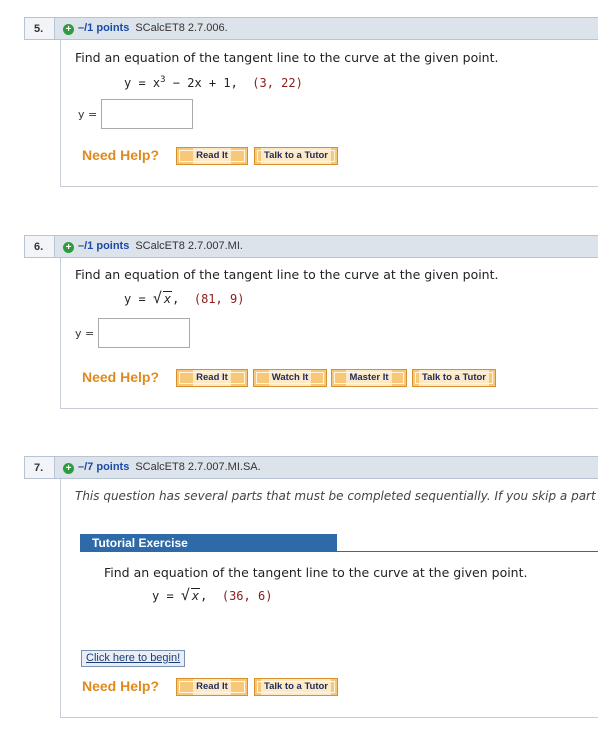 The image size is (598, 747). I want to click on equation: y = √ x, (81, 9), so click(184, 298).